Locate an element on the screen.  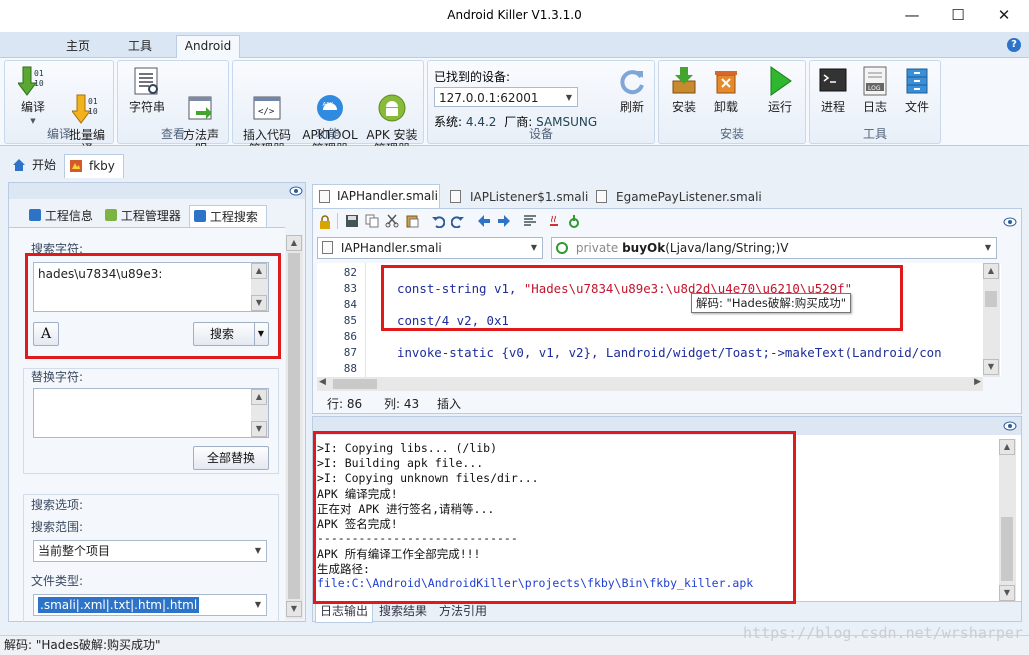
save-icon is located at coordinates (352, 221).